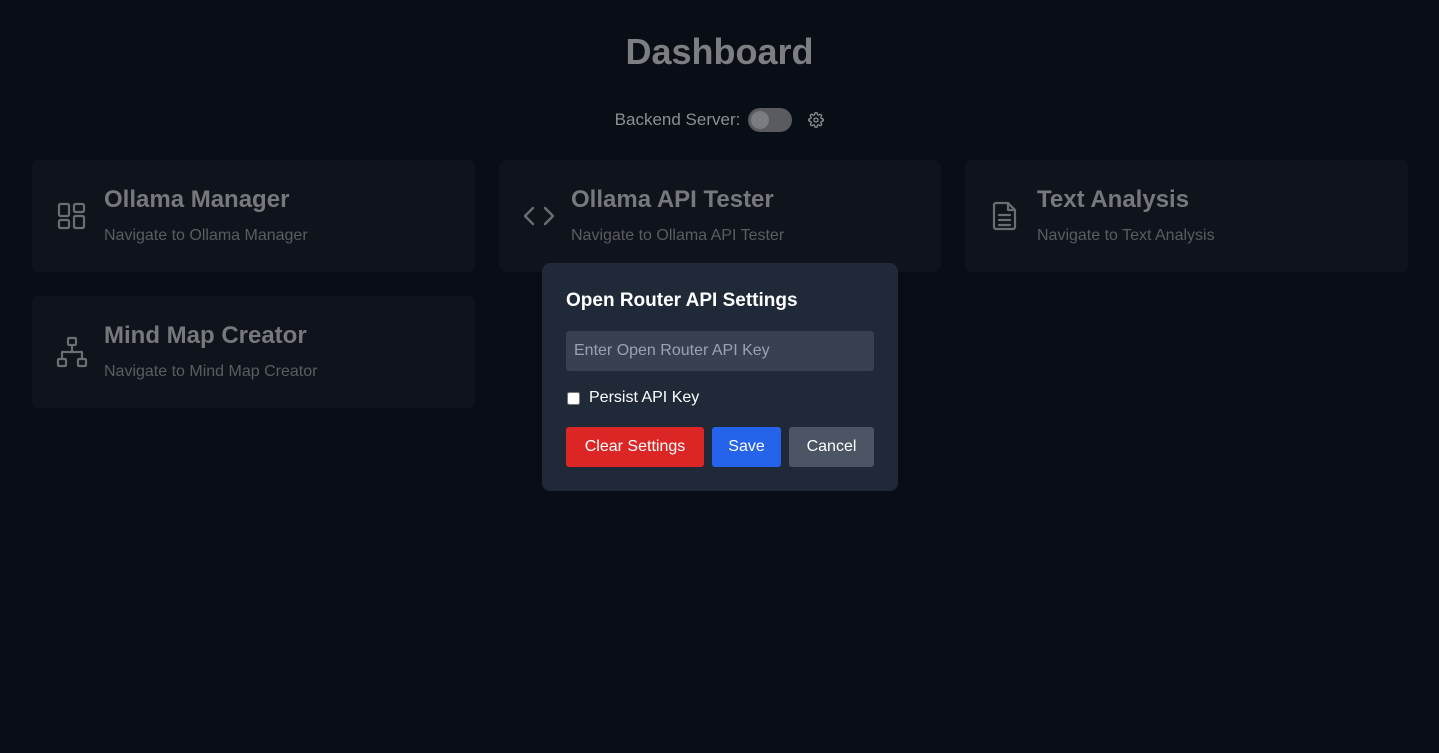 This screenshot has height=753, width=1439. What do you see at coordinates (1126, 235) in the screenshot?
I see `card-subtitle: Navigate to Text Analysis` at bounding box center [1126, 235].